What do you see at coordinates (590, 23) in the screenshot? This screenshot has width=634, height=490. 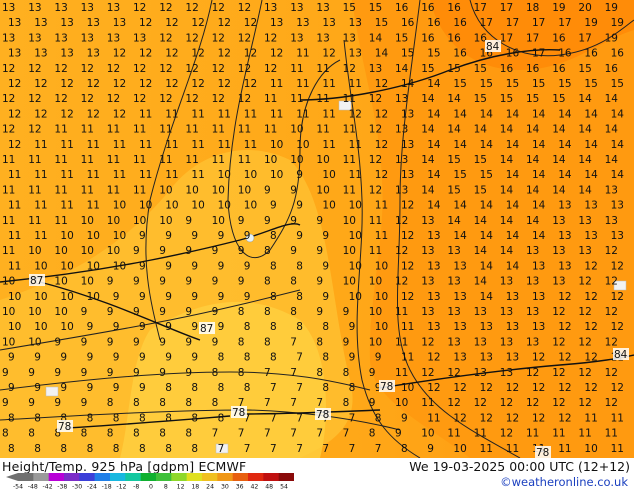 I see `temp-value: 19` at bounding box center [590, 23].